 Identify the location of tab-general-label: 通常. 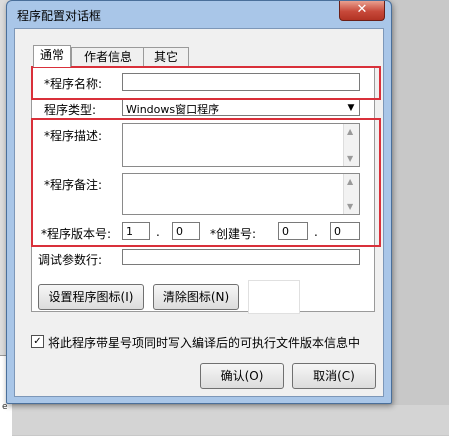
(51, 55).